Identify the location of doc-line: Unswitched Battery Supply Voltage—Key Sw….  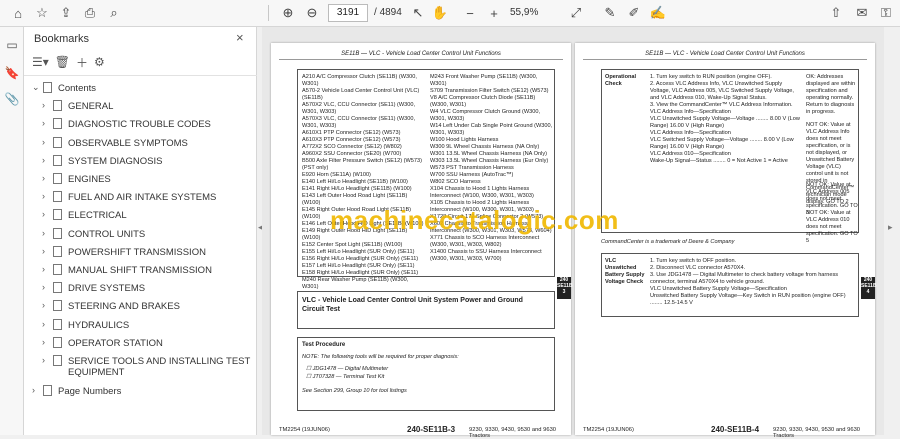
(748, 299).